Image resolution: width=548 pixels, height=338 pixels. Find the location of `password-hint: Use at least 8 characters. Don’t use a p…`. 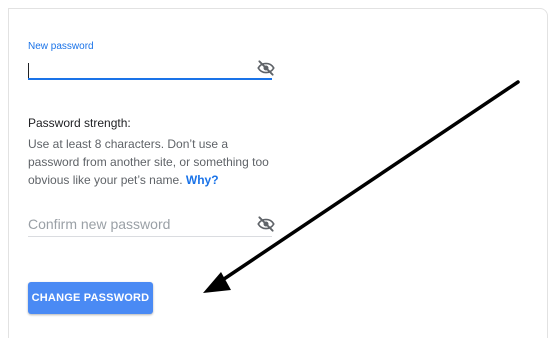

password-hint: Use at least 8 characters. Don’t use a p… is located at coordinates (154, 162).